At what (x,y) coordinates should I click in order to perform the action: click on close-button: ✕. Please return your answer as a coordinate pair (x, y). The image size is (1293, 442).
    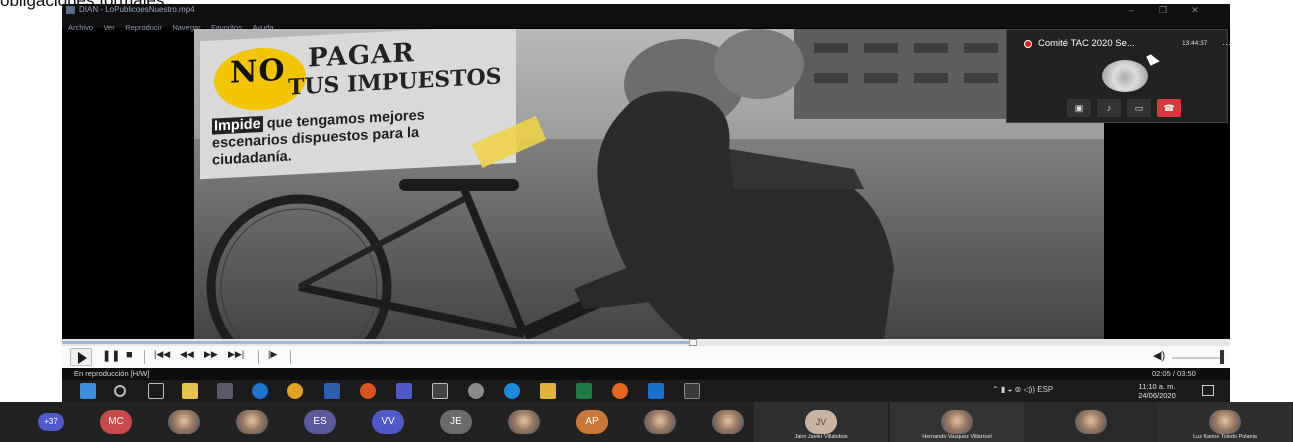
    Looking at the image, I should click on (1195, 10).